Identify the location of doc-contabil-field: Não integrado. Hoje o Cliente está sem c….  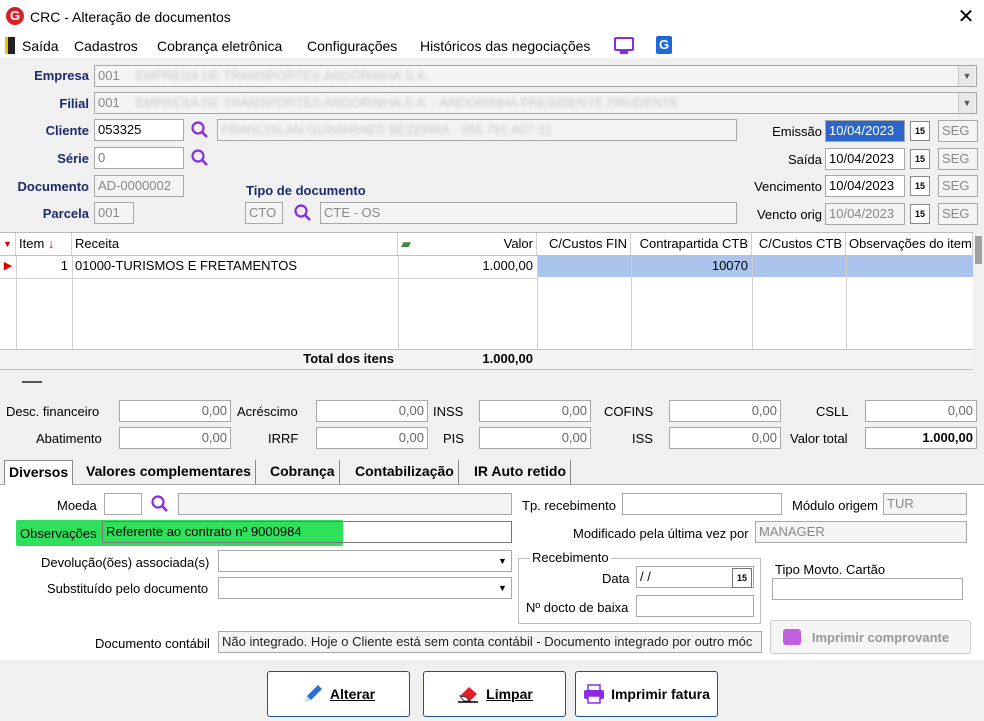
(490, 642).